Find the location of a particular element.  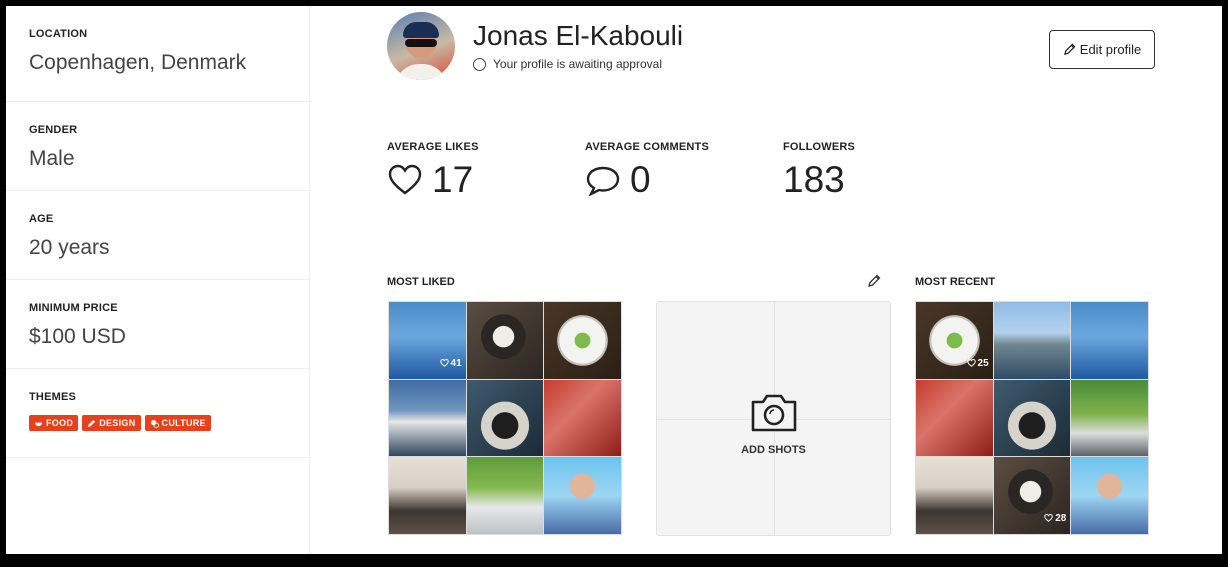

profile-name: Jonas El-Kabouli is located at coordinates (578, 35).